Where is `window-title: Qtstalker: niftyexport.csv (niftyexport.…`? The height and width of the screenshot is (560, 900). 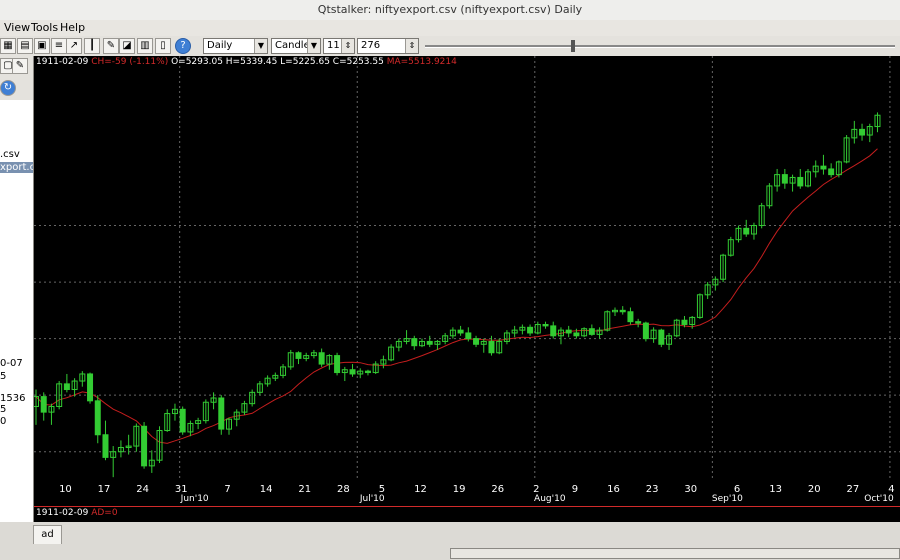
window-title: Qtstalker: niftyexport.csv (niftyexport.… is located at coordinates (450, 10).